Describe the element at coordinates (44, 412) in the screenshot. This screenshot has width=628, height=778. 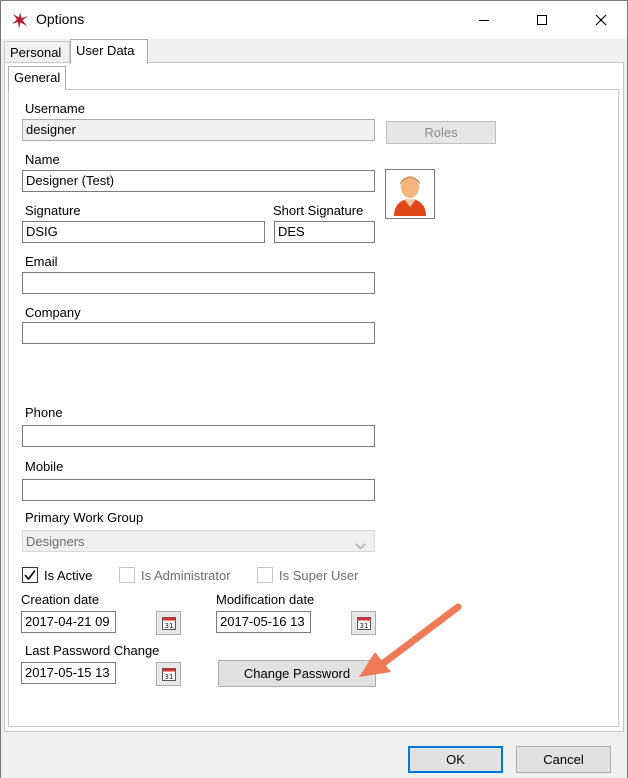
I see `phone-label: Phone` at that location.